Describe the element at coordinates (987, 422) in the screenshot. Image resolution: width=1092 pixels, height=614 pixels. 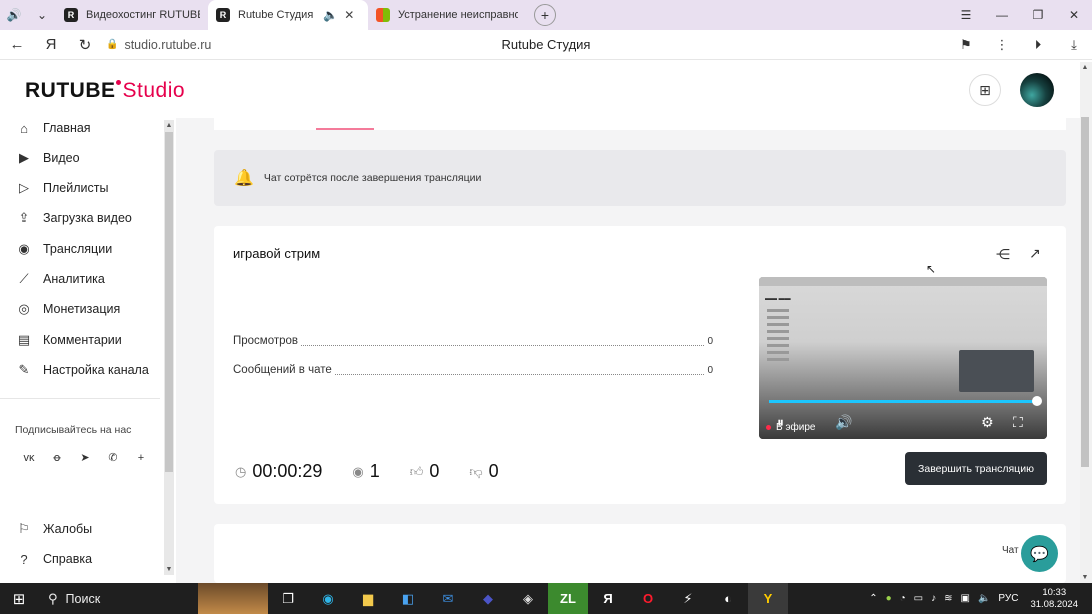
I see `gear-icon: ⚙` at that location.